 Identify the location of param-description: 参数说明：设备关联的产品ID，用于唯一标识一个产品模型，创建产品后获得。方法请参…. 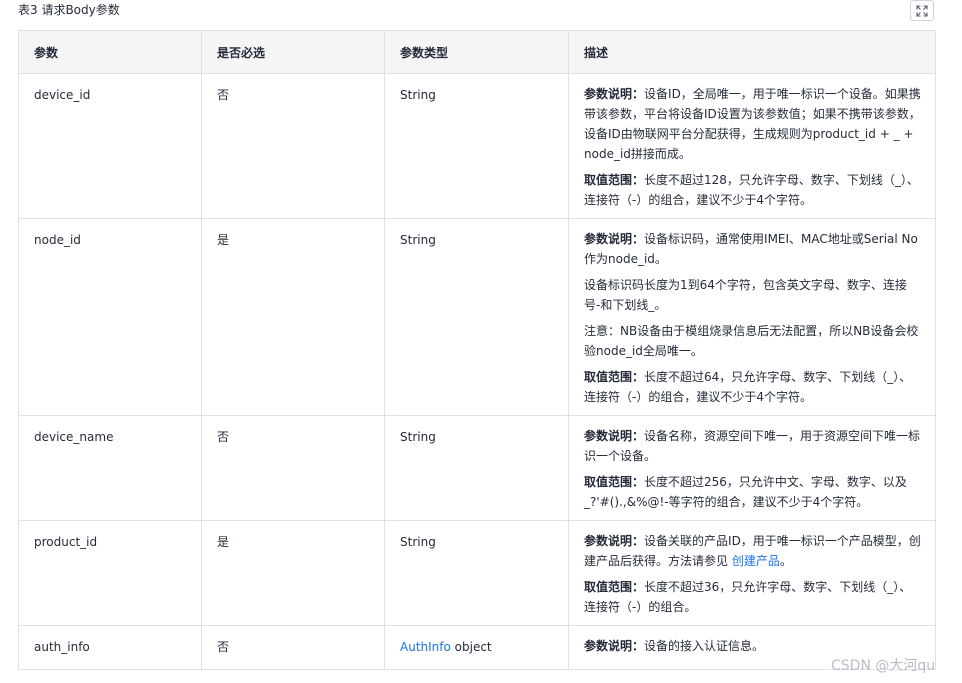
(752, 573).